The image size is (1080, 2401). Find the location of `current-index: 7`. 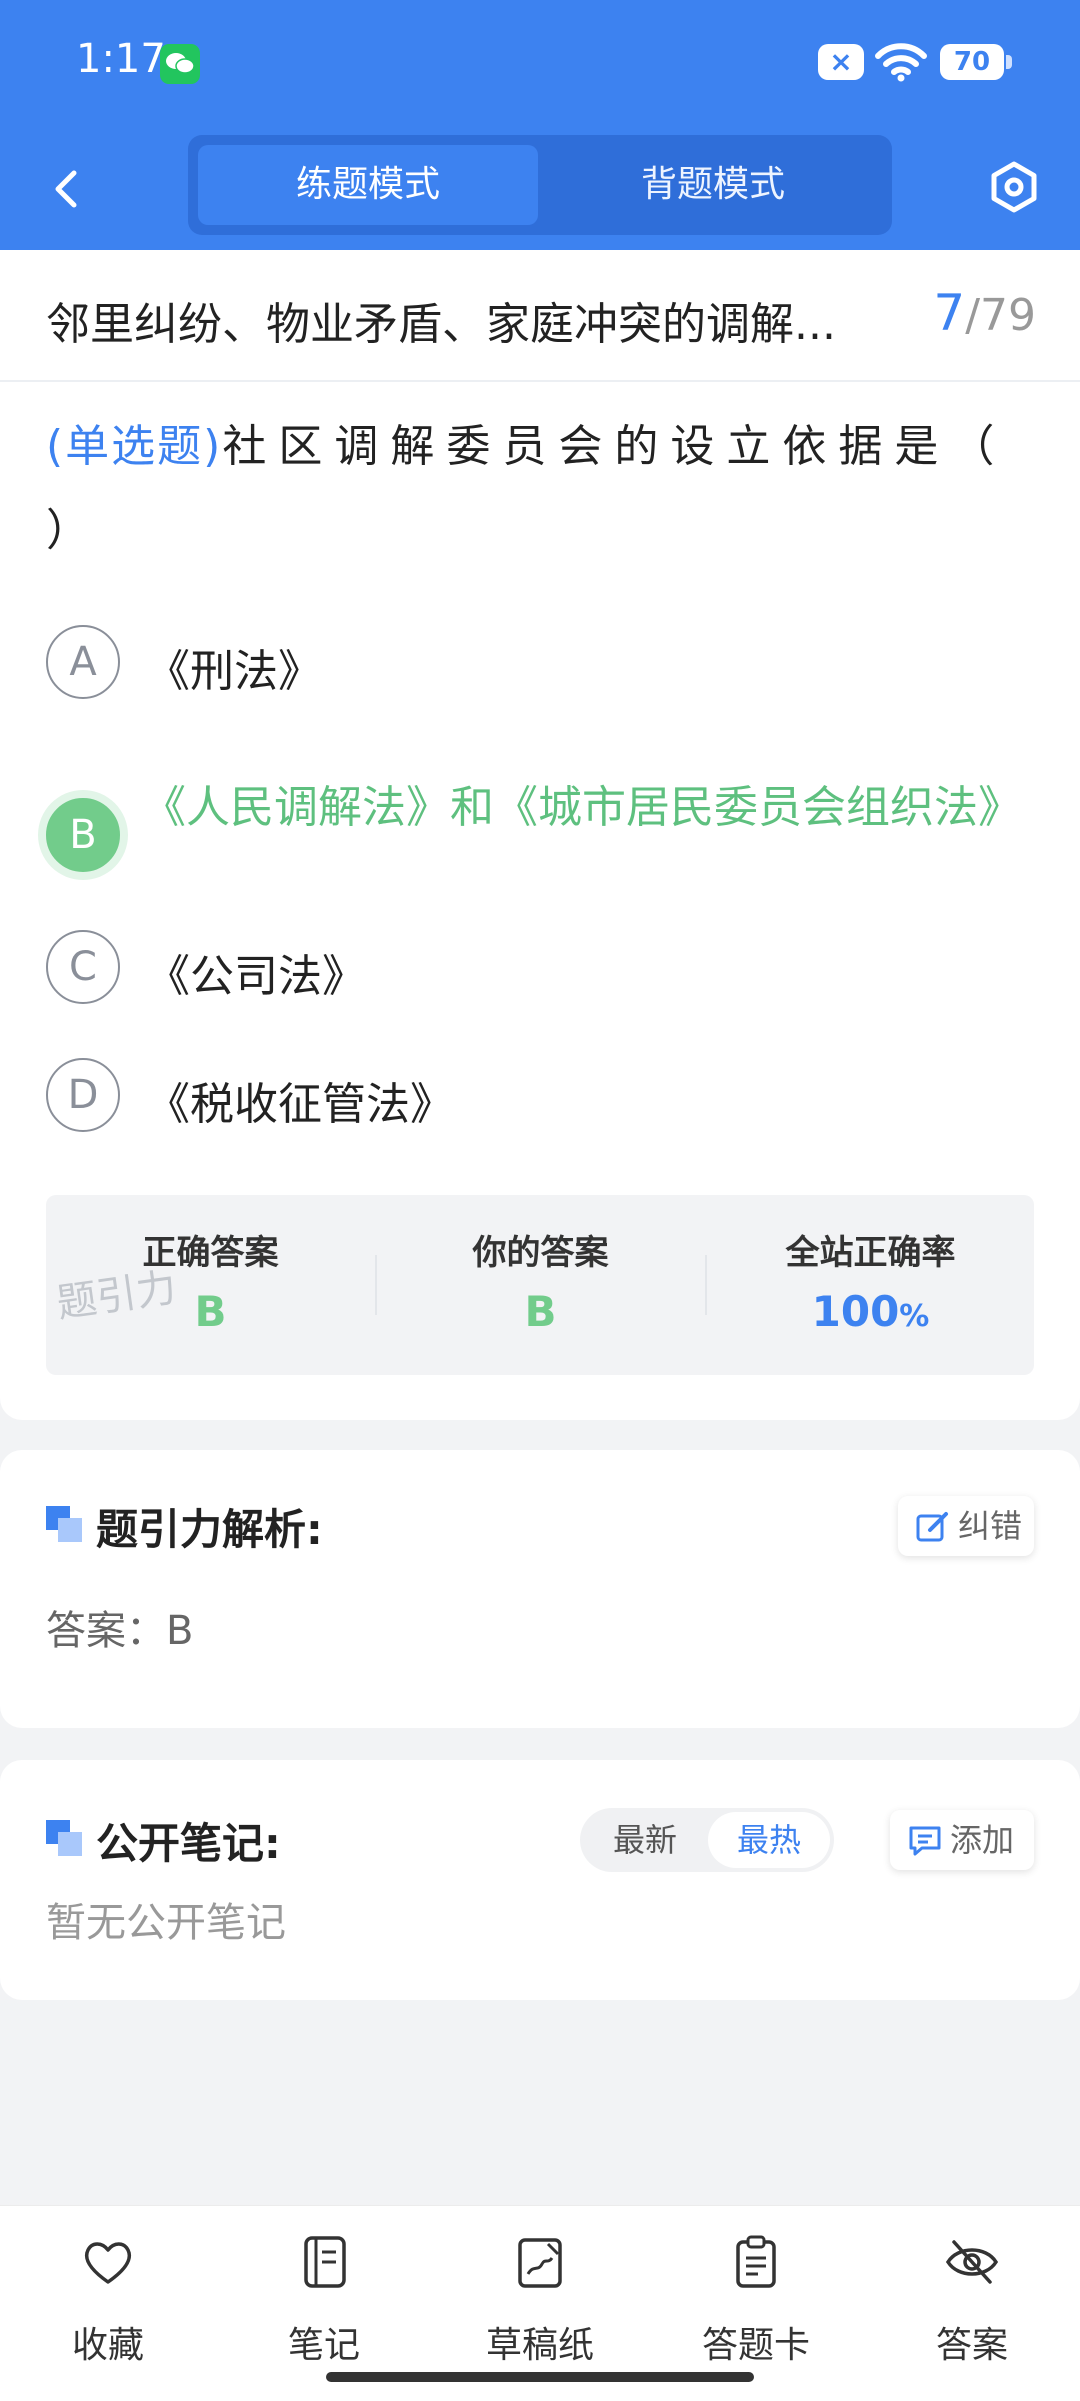

current-index: 7 is located at coordinates (949, 313).